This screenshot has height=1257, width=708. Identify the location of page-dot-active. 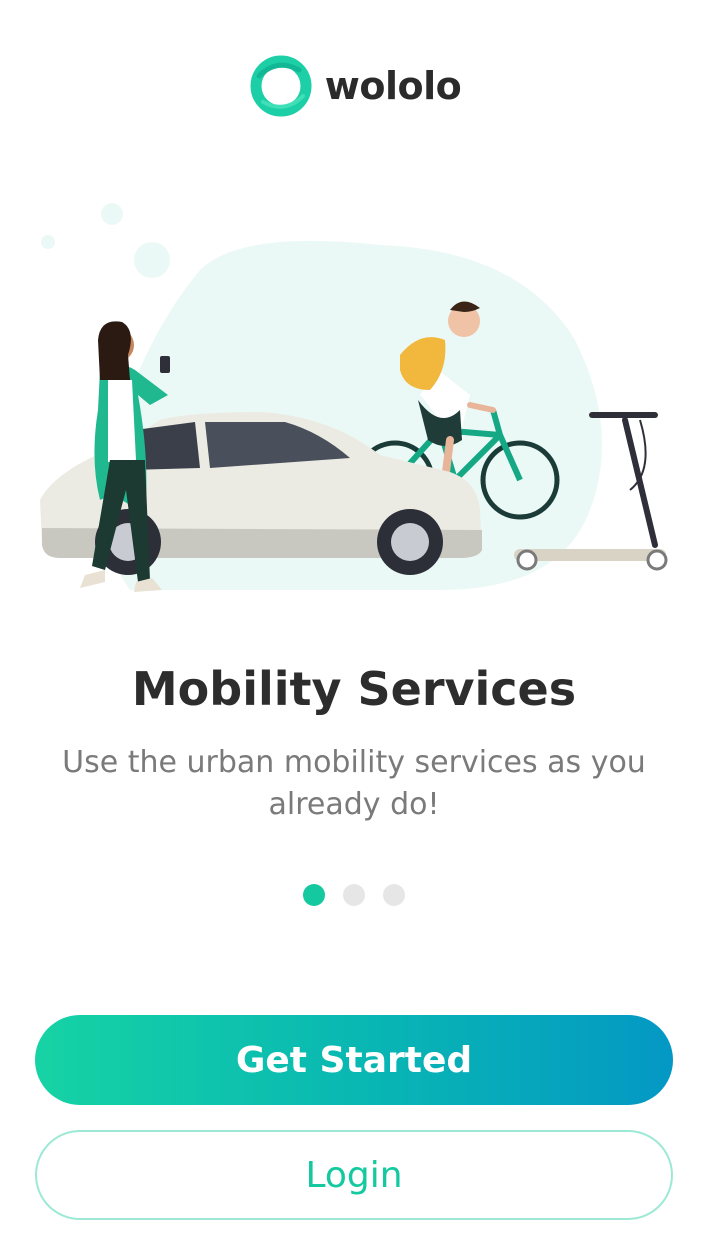
(314, 895).